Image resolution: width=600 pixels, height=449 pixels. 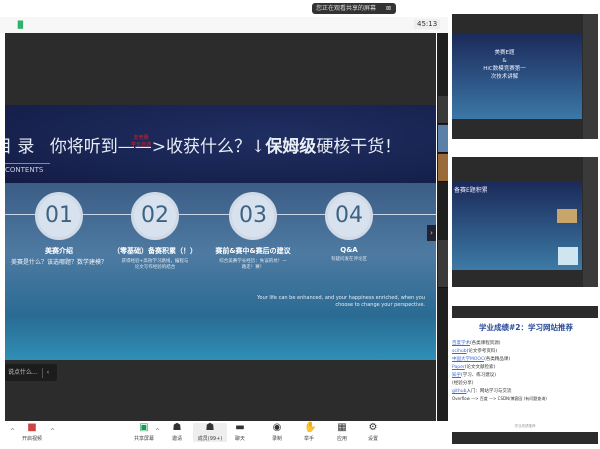 I want to click on chat-input-pill: 说点什么... ‹, so click(x=31, y=372).